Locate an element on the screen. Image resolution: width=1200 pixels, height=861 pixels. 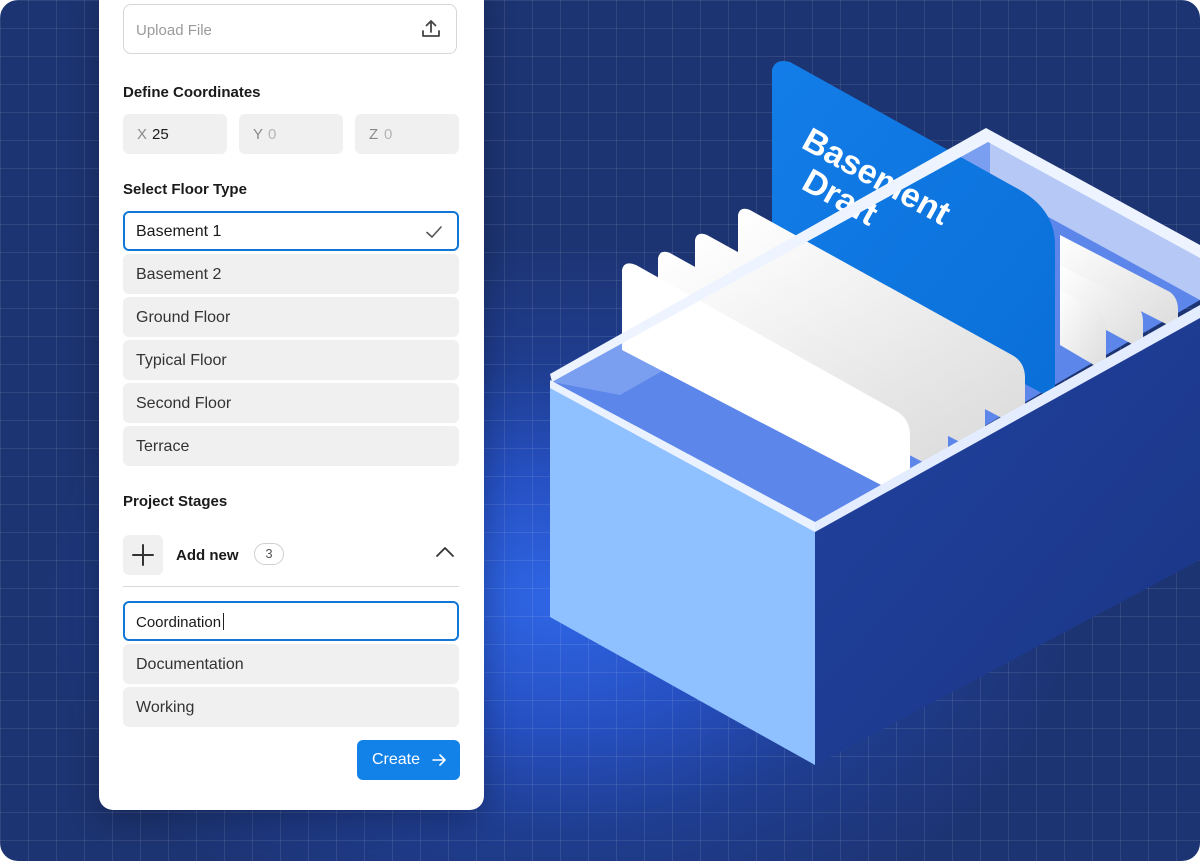
plus-icon is located at coordinates (143, 555).